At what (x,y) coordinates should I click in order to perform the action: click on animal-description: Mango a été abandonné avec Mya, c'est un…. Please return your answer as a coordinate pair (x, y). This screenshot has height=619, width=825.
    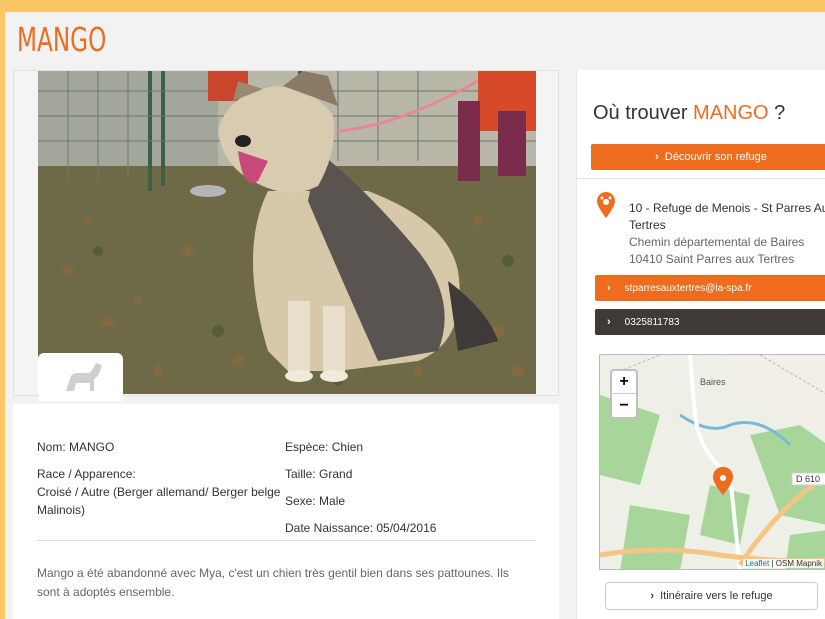
    Looking at the image, I should click on (287, 583).